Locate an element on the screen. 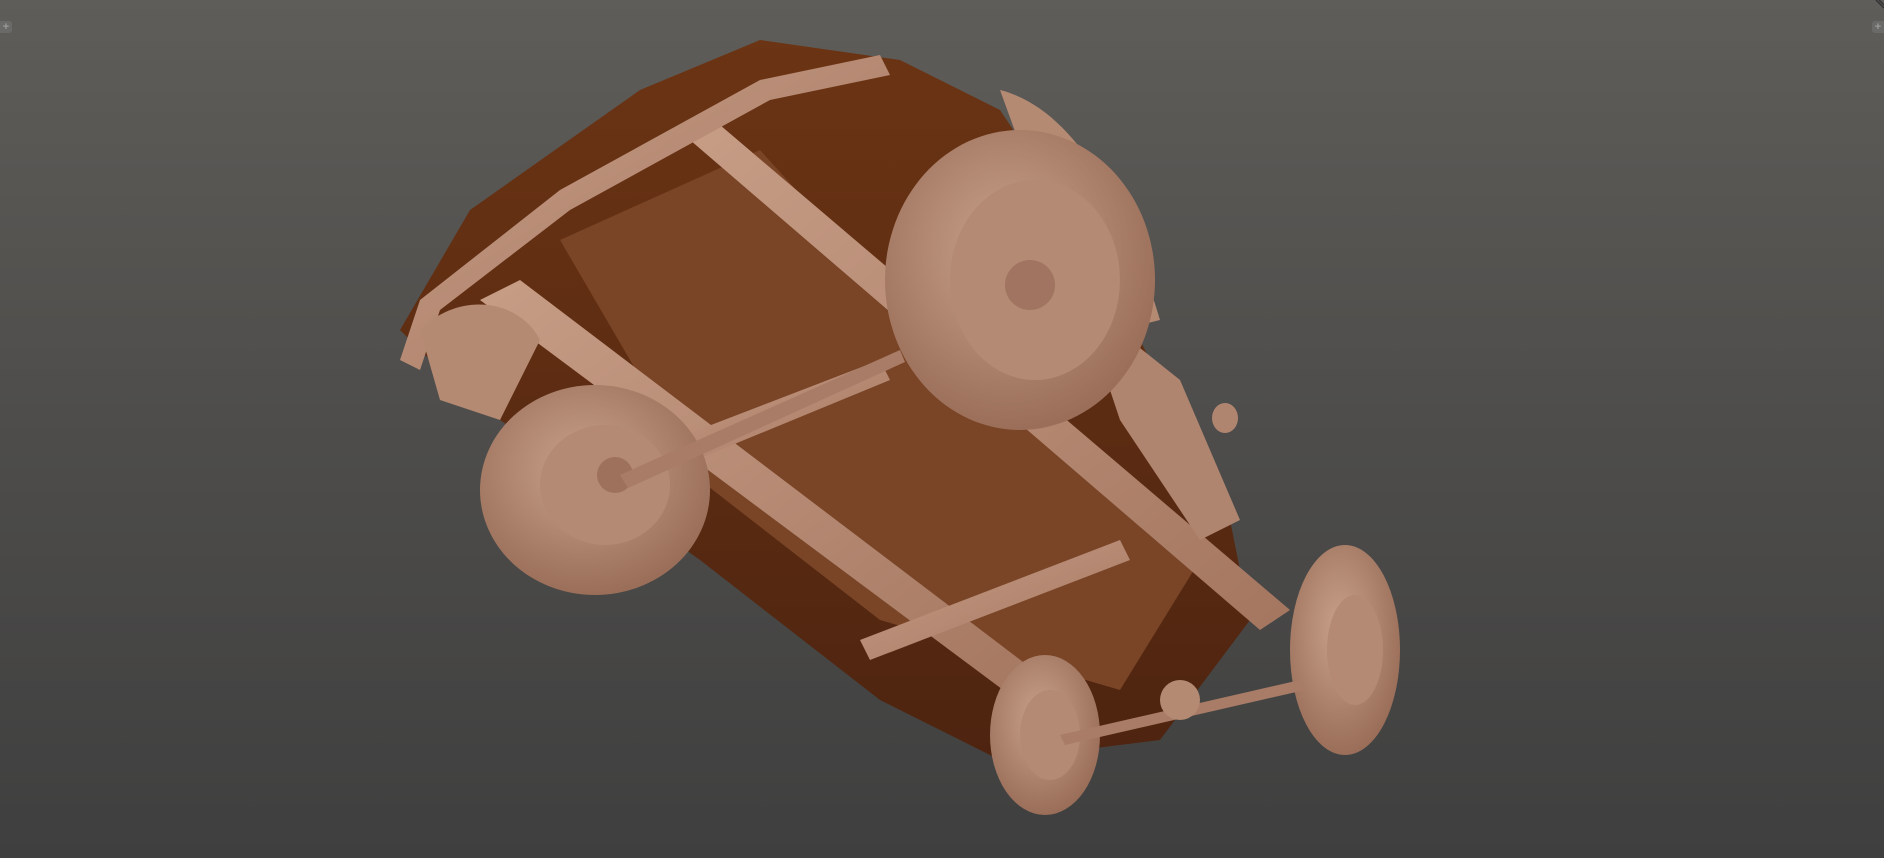 Image resolution: width=1884 pixels, height=858 pixels. wheel-front-right is located at coordinates (1345, 650).